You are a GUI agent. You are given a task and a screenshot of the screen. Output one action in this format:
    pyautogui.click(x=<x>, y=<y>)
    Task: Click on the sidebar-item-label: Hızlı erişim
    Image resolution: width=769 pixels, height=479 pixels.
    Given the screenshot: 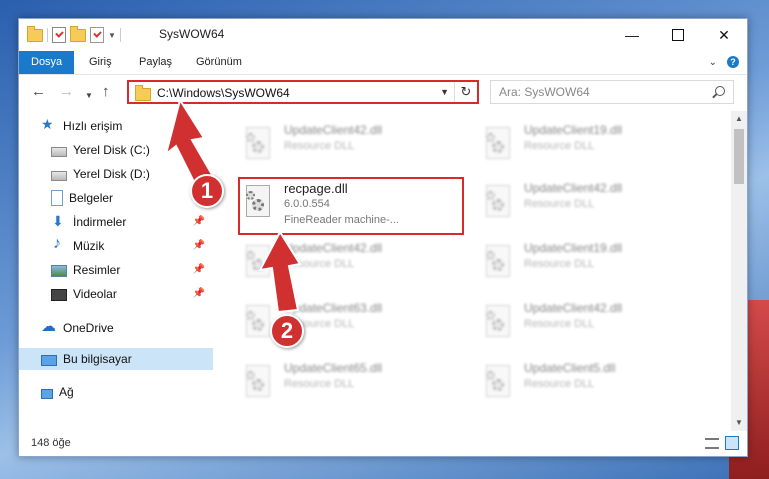 What is the action you would take?
    pyautogui.click(x=93, y=126)
    